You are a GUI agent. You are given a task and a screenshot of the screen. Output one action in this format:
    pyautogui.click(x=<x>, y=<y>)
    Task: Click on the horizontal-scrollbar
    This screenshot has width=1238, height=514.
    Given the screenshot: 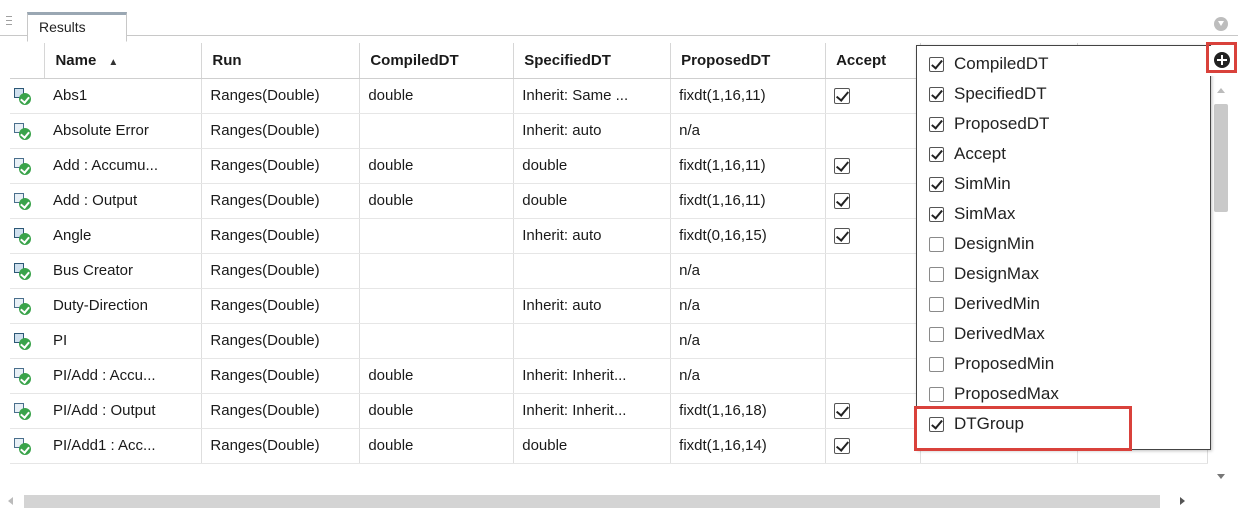 What is the action you would take?
    pyautogui.click(x=605, y=501)
    